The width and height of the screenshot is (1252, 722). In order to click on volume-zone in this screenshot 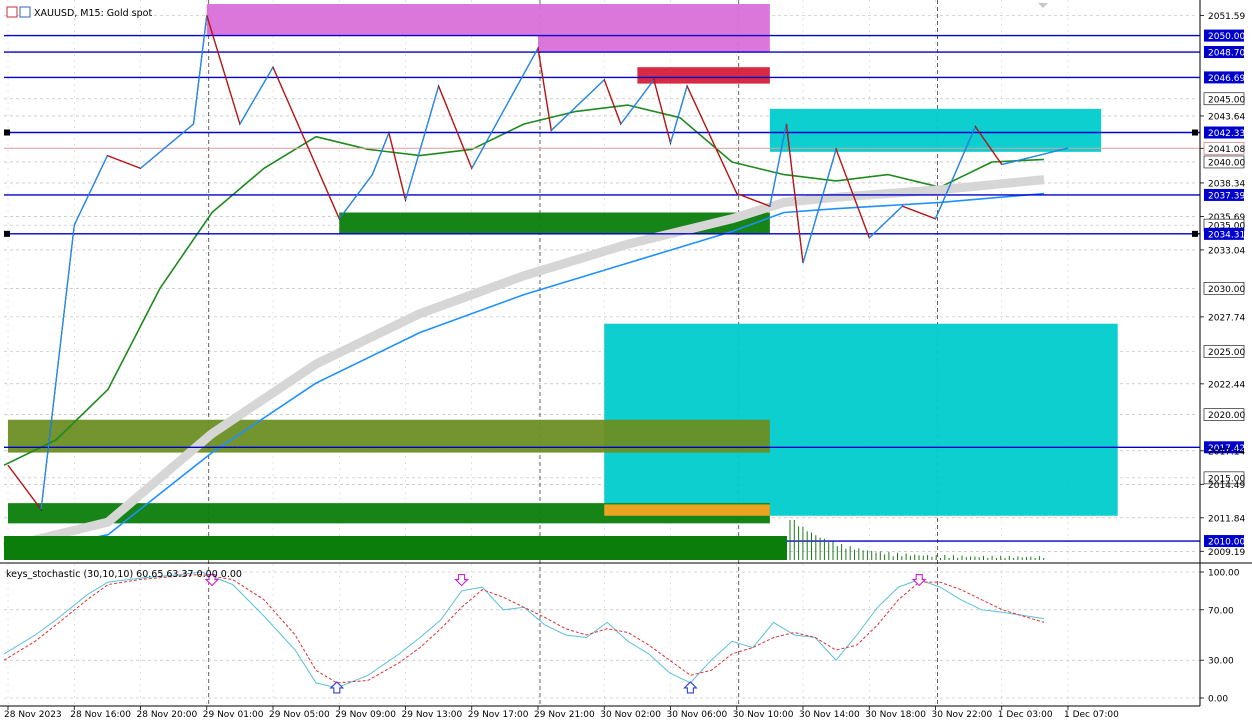, I will do `click(395, 548)`.